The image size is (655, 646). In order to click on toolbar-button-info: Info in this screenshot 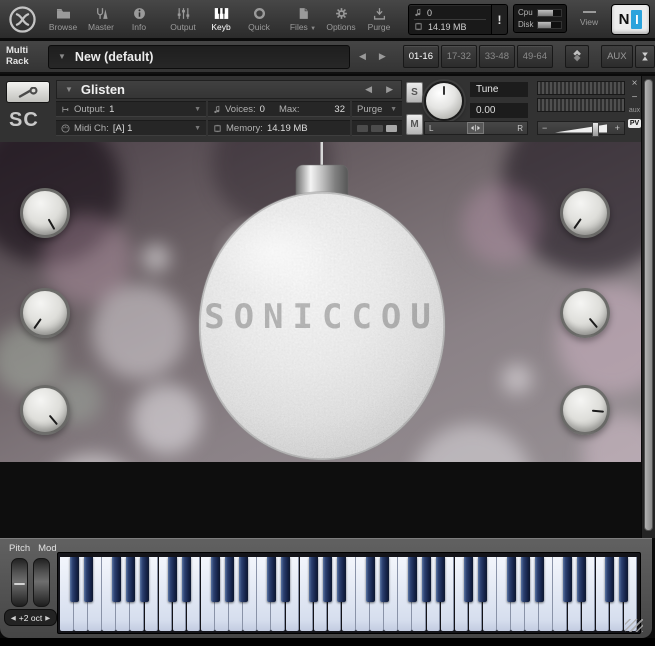, I will do `click(139, 19)`.